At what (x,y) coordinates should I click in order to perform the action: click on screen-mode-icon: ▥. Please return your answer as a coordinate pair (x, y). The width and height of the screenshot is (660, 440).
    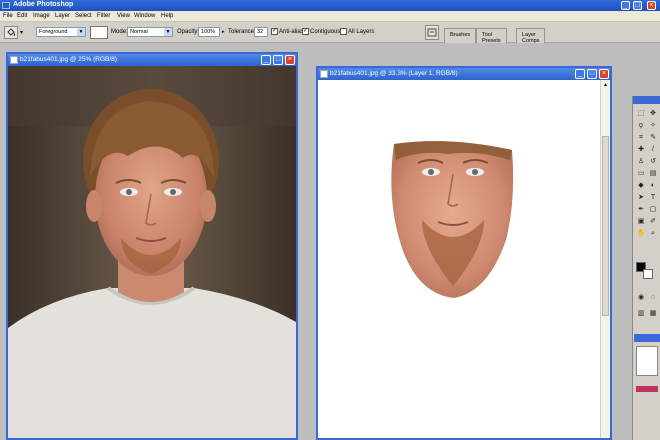
    Looking at the image, I should click on (641, 313).